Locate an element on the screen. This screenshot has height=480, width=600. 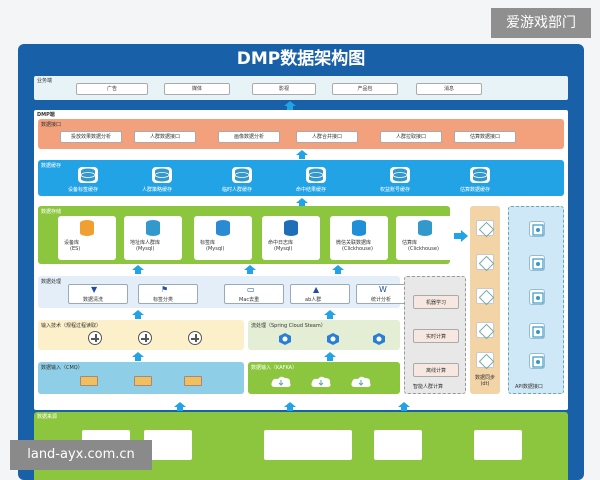
watermark-bottom: land-ayx.com.cn is located at coordinates (81, 455).